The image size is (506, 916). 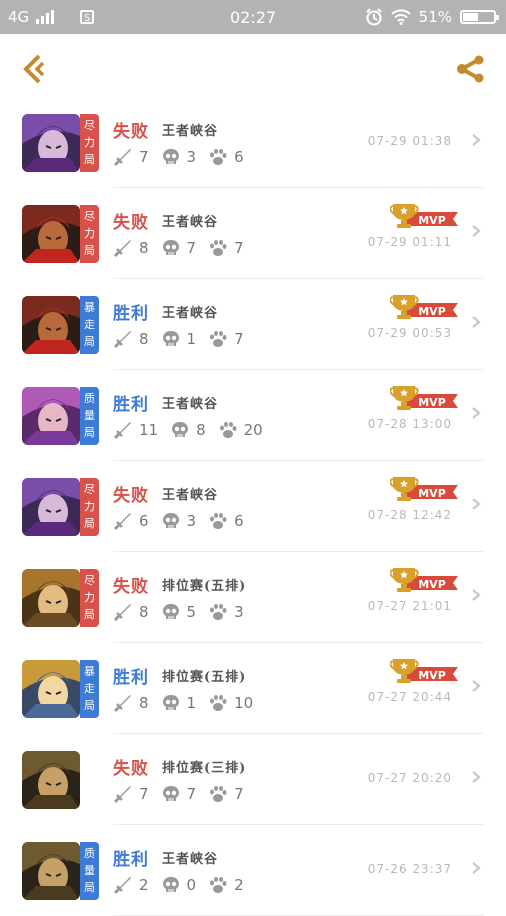 I want to click on kills-value: 8, so click(x=144, y=248).